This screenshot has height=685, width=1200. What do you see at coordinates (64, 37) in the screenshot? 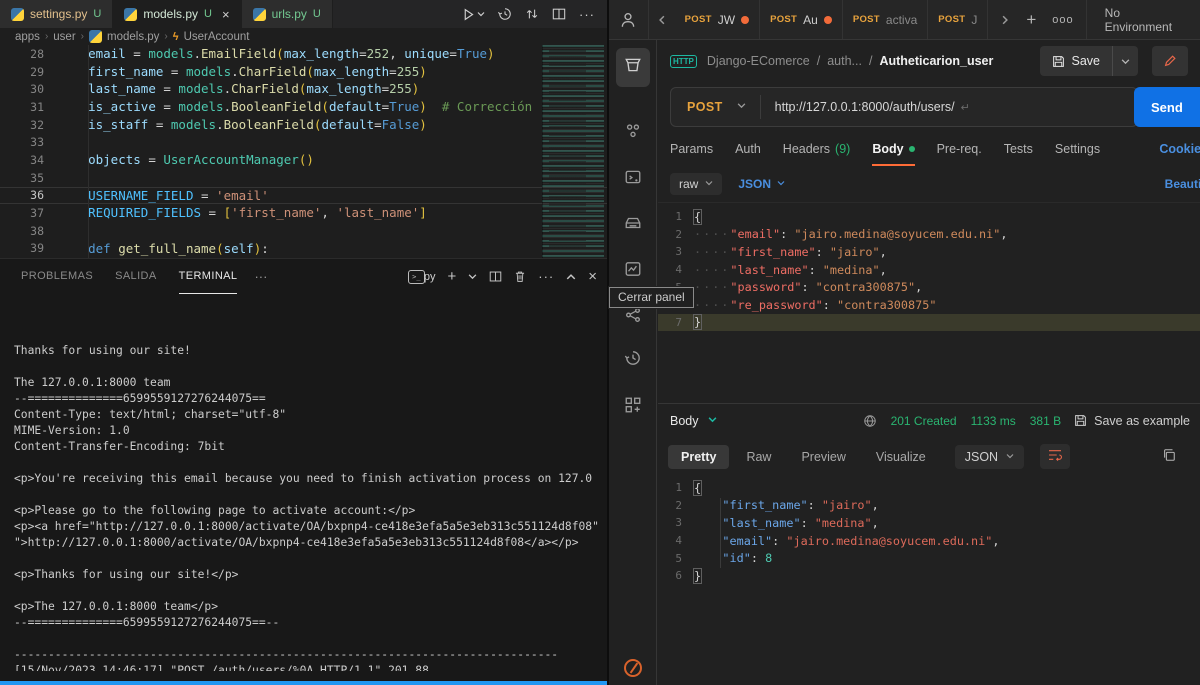
I see `breadcrumb-user: user` at bounding box center [64, 37].